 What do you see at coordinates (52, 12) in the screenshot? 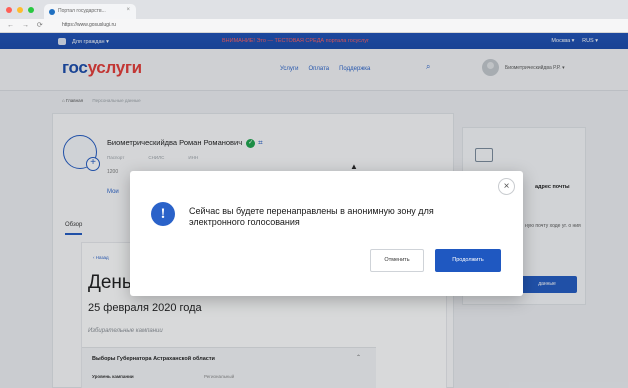
I see `favicon-icon` at bounding box center [52, 12].